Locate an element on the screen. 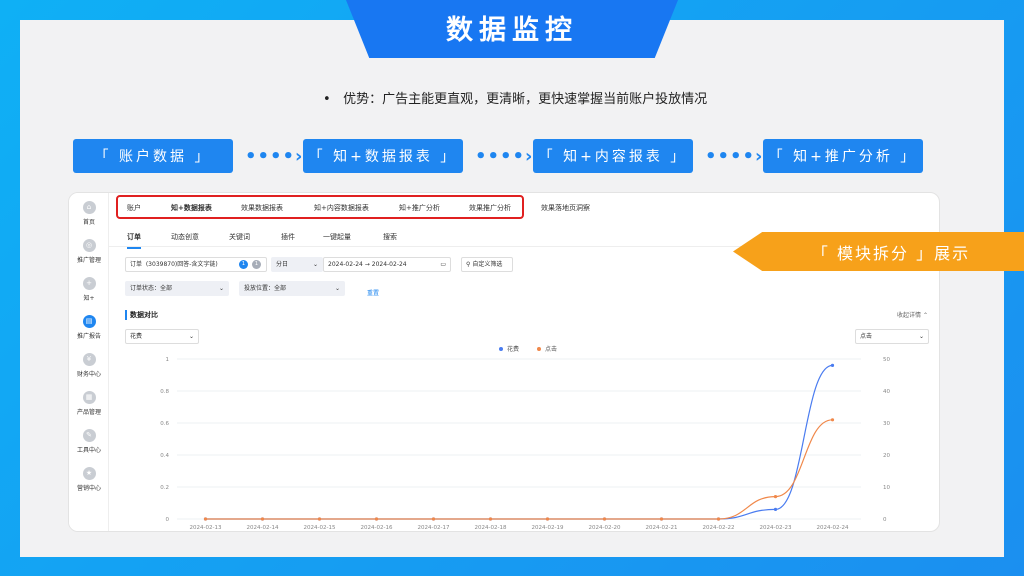 The image size is (1024, 576). x-tick: 2024-02-18 is located at coordinates (491, 528).